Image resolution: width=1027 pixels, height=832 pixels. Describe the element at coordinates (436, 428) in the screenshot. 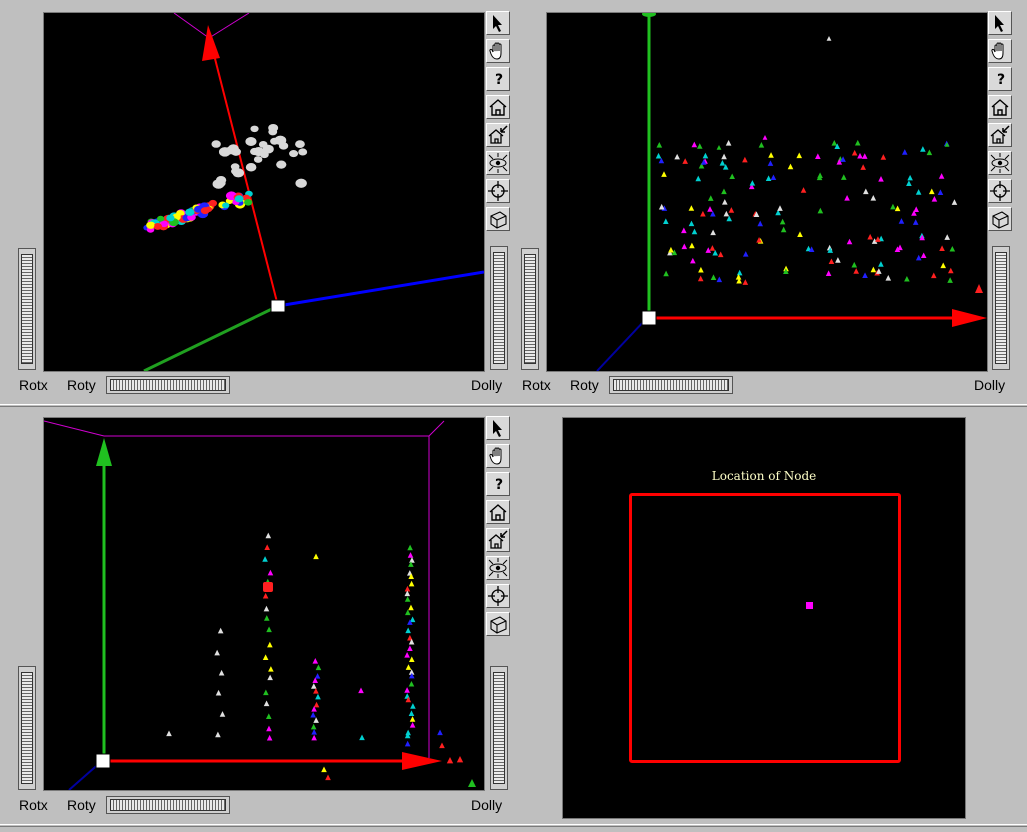

I see `bbox-edge` at that location.